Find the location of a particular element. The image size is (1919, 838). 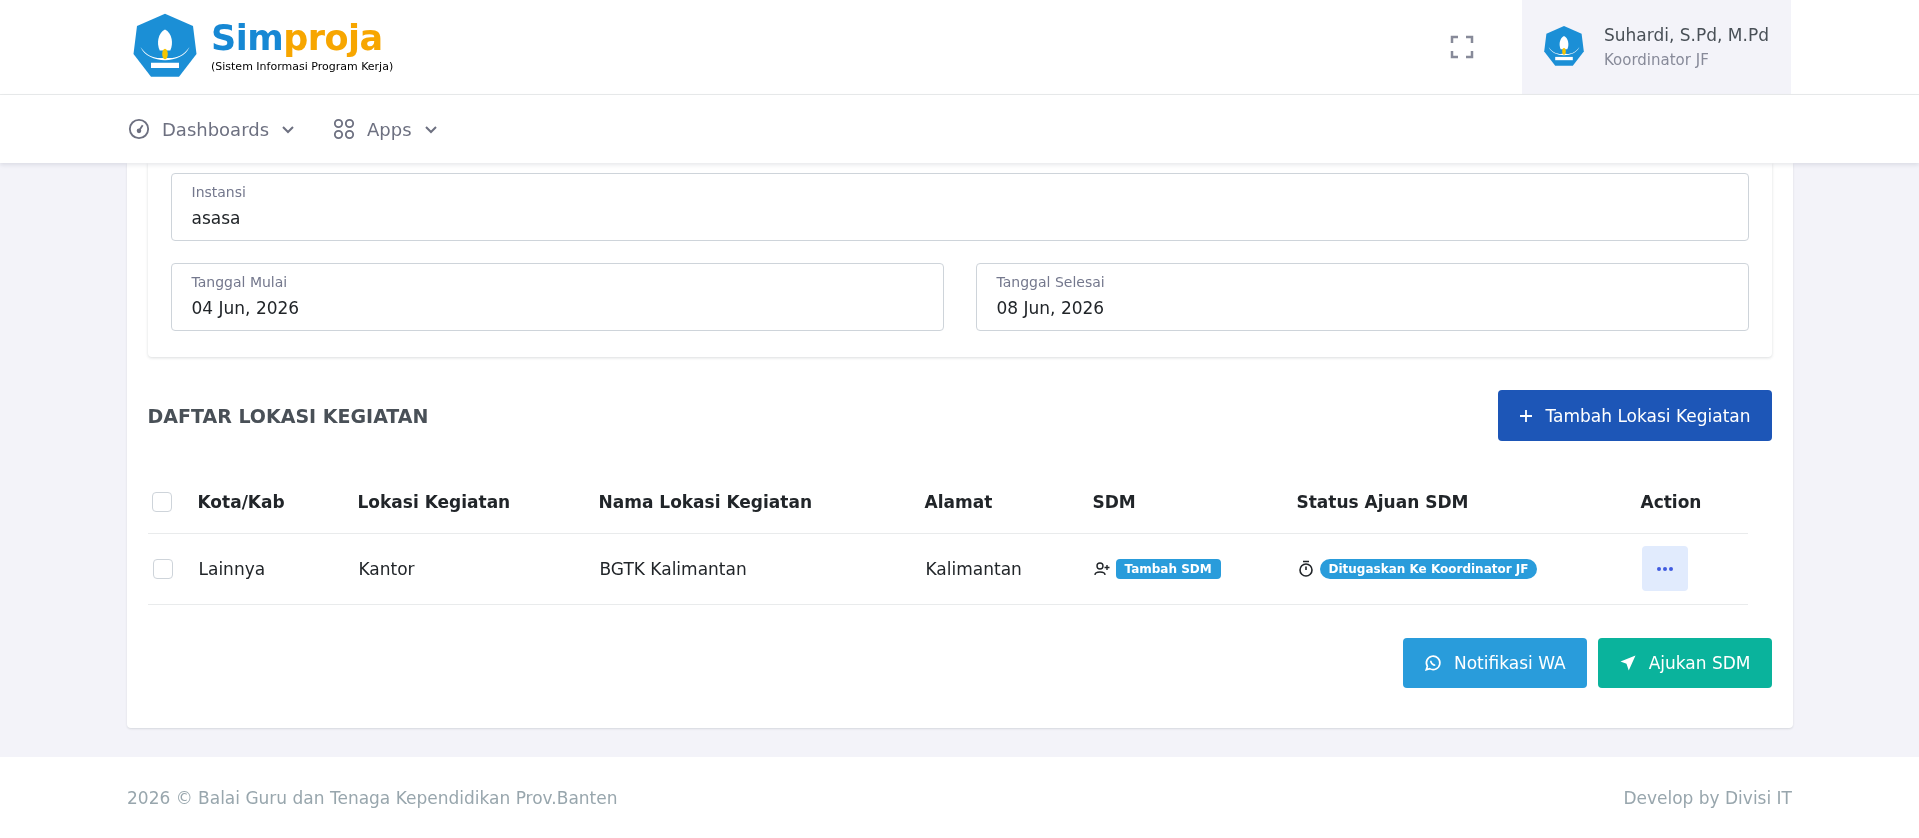

gauge-icon is located at coordinates (139, 129).